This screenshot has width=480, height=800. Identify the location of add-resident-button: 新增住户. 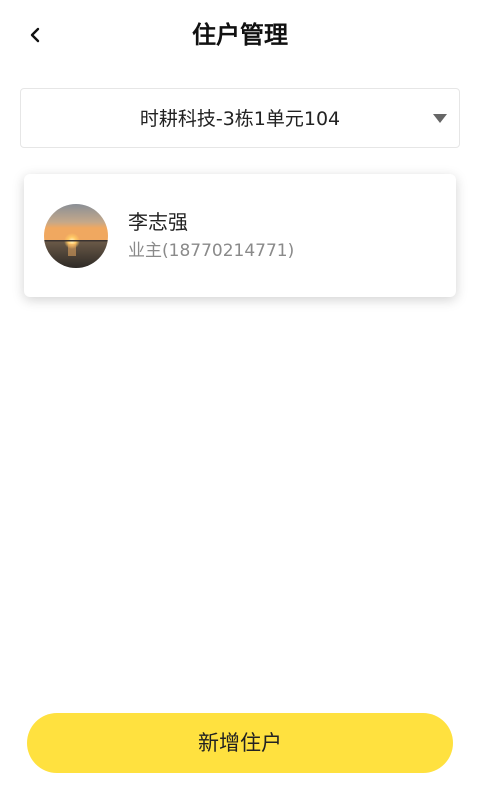
(240, 743).